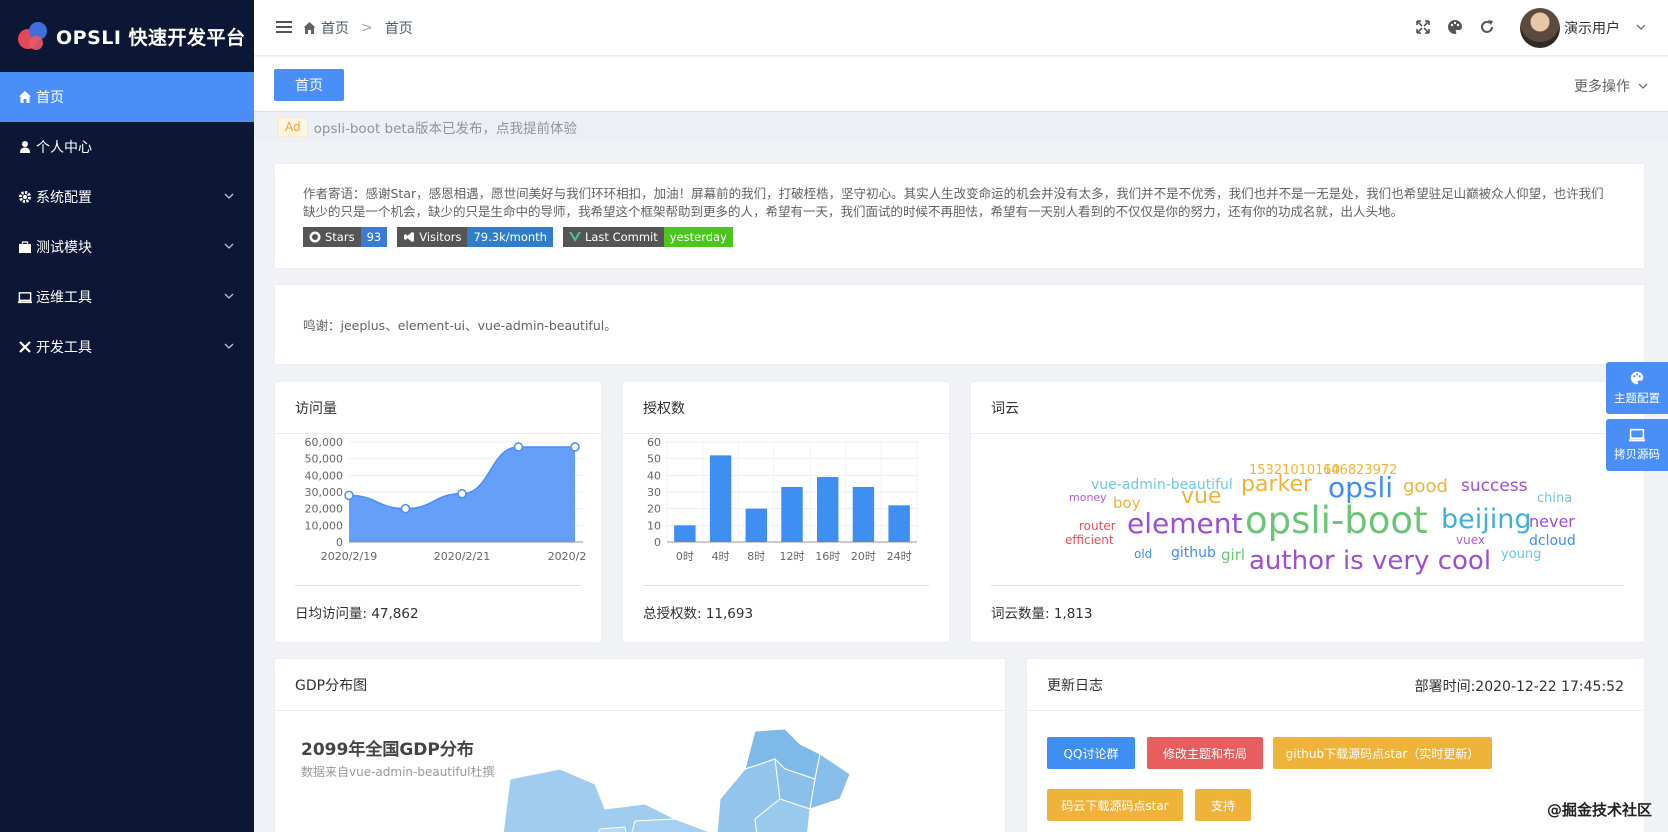 The width and height of the screenshot is (1668, 832). I want to click on ad-banner: Ad opsli-boot beta版本已发布，点我提前体验, so click(961, 127).